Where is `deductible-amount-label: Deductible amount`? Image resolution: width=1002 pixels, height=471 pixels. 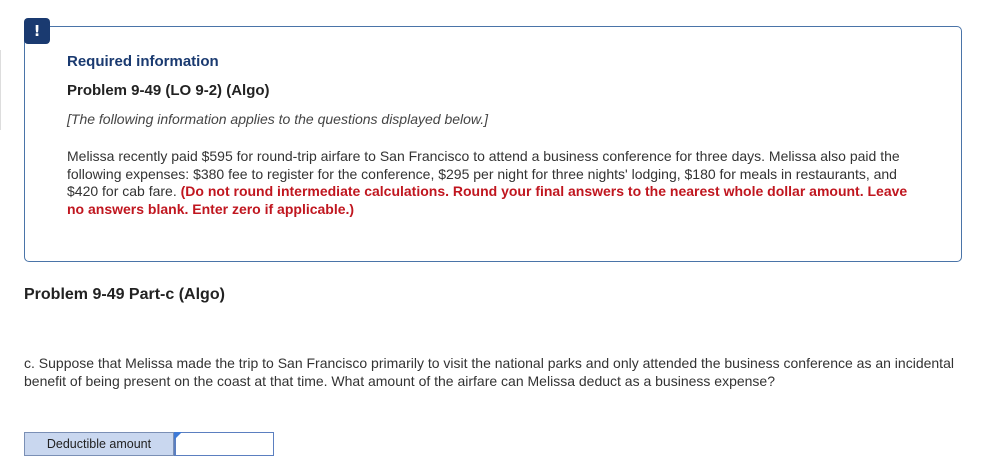
deductible-amount-label: Deductible amount is located at coordinates (99, 444).